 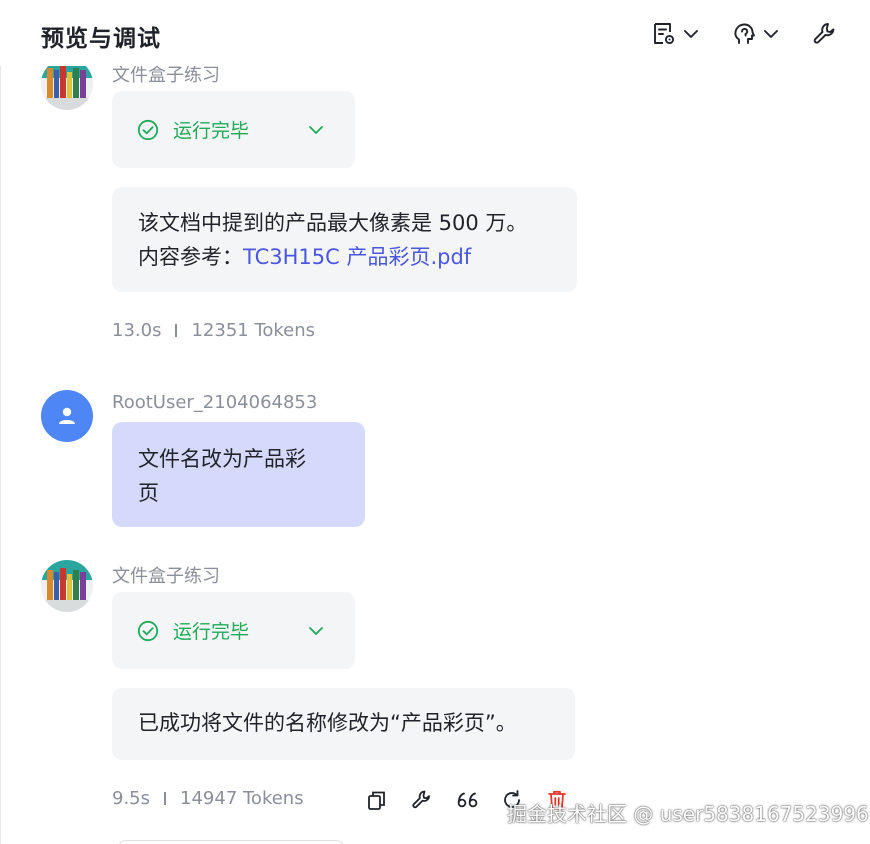 I want to click on bookshelf-avatar-icon, so click(x=67, y=586).